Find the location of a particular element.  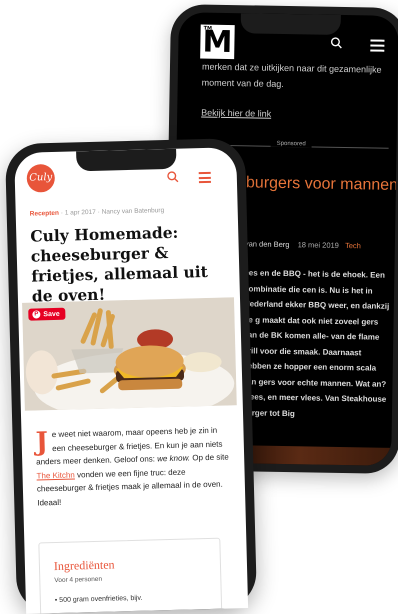

back-phone-notch is located at coordinates (290, 24).